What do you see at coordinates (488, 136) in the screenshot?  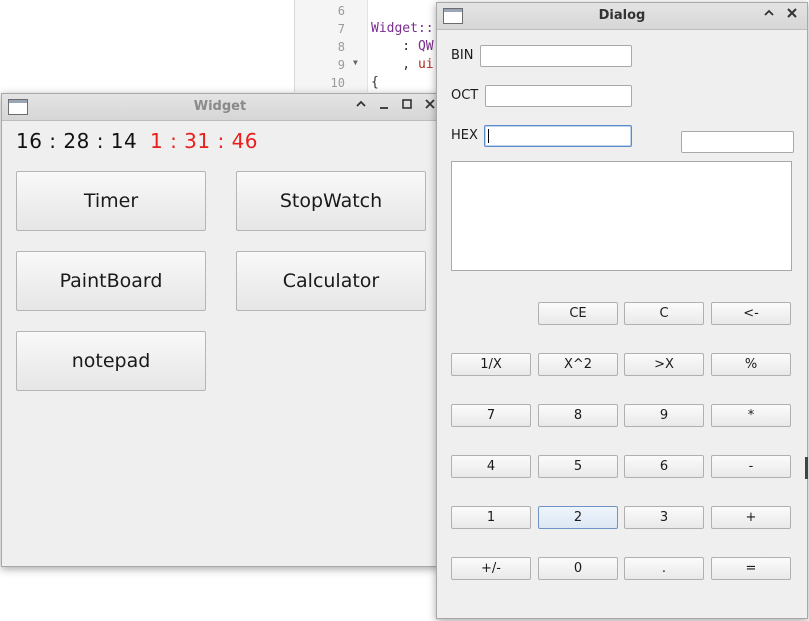 I see `text-caret` at bounding box center [488, 136].